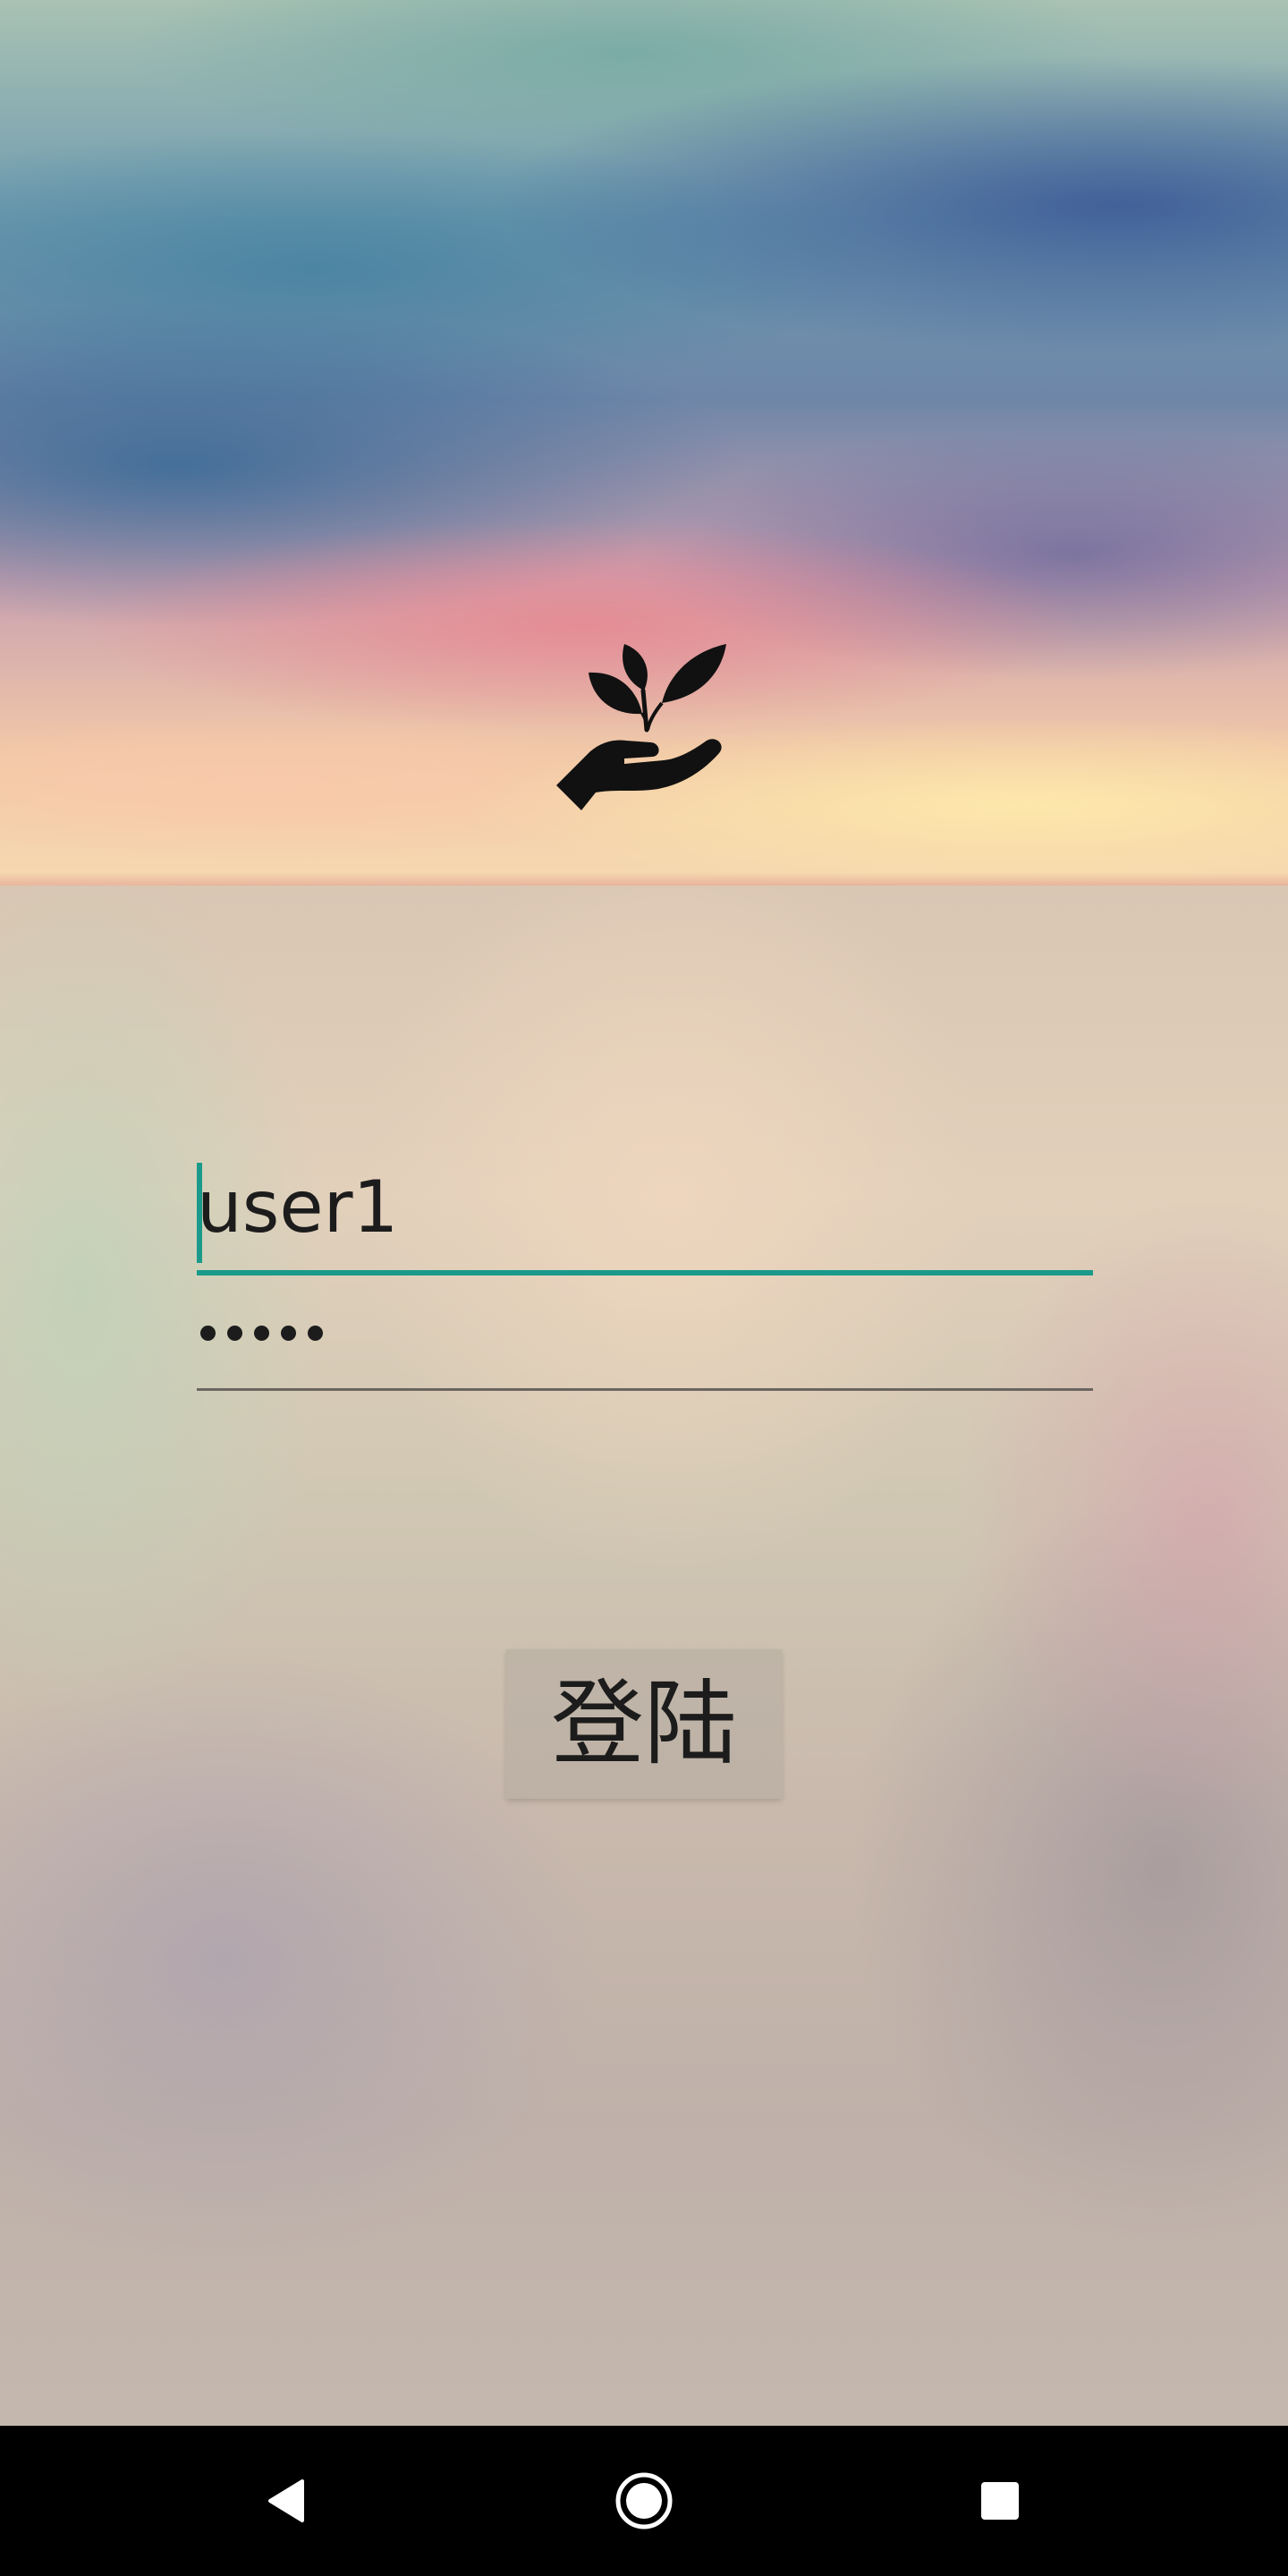 The height and width of the screenshot is (2576, 1288). I want to click on hand-holding-plant-icon, so click(644, 733).